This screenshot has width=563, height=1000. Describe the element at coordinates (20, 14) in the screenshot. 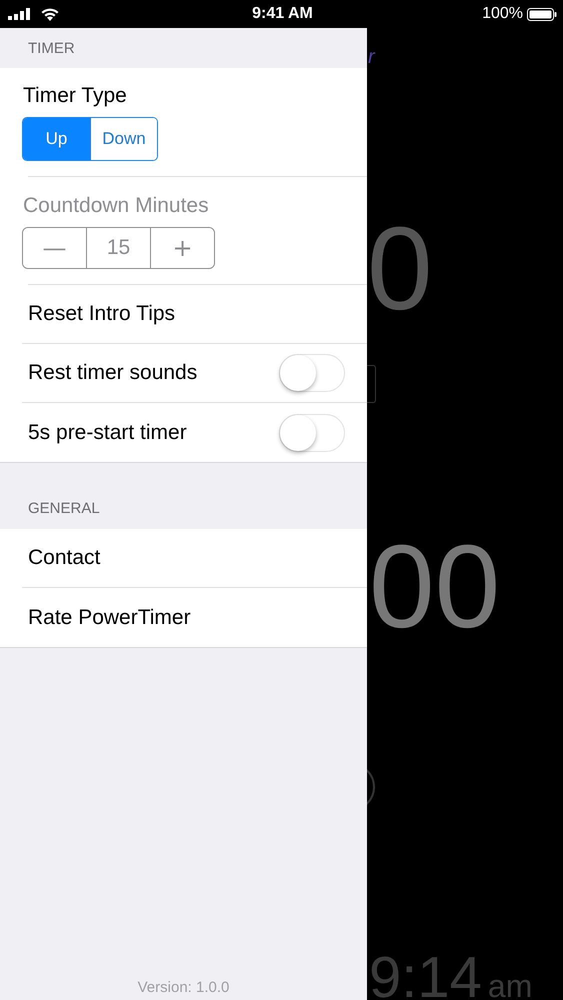

I see `signal-icon` at that location.